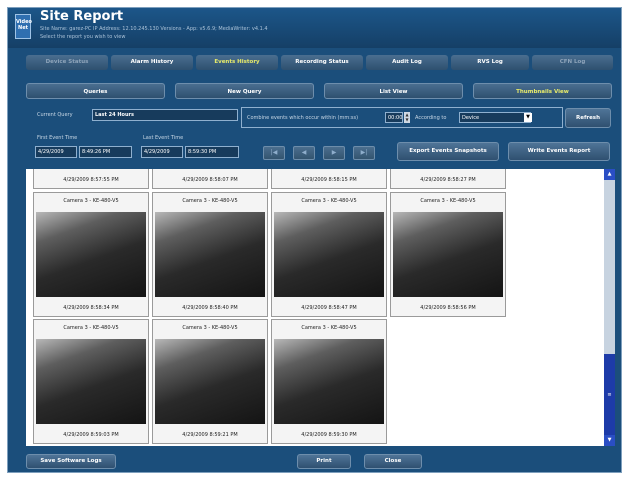 The image size is (631, 479). What do you see at coordinates (274, 153) in the screenshot?
I see `first-page-icon: |◀` at bounding box center [274, 153].